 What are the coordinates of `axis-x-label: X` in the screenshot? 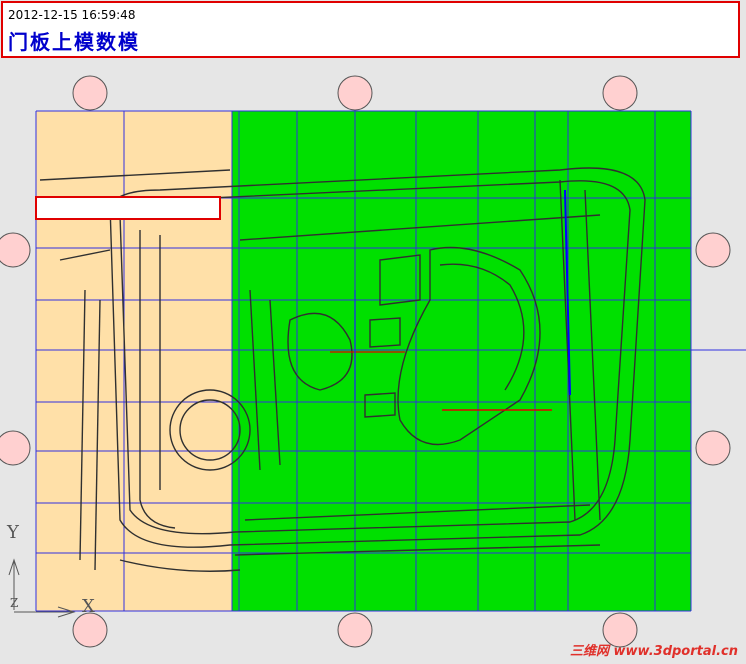 It's located at (88, 606).